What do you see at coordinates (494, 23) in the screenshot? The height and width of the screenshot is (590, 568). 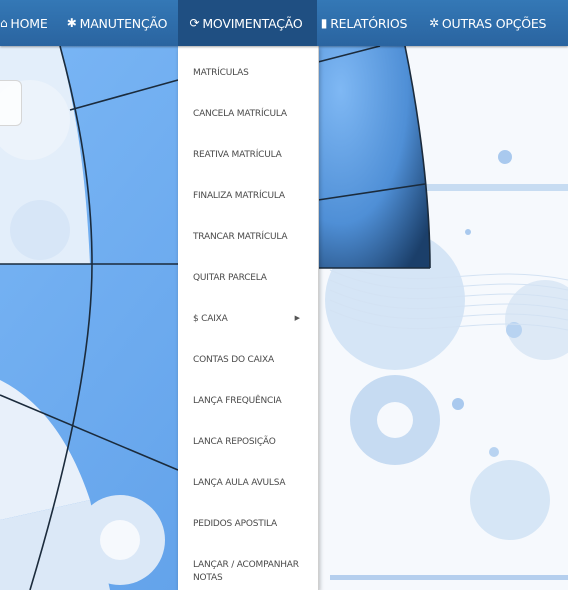 I see `nav-outras-label: OUTRAS OPÇÕES` at bounding box center [494, 23].